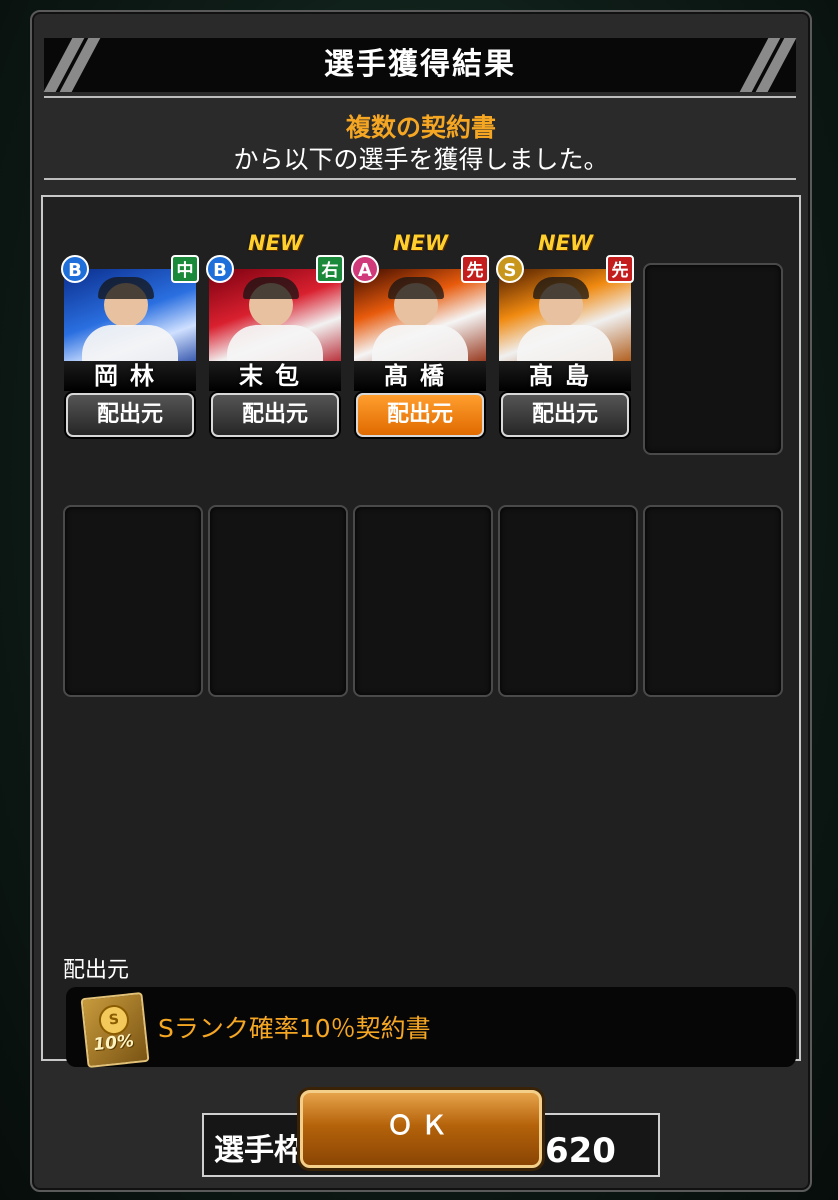 This screenshot has width=838, height=1200. What do you see at coordinates (565, 376) in the screenshot?
I see `player-name: 髙島` at bounding box center [565, 376].